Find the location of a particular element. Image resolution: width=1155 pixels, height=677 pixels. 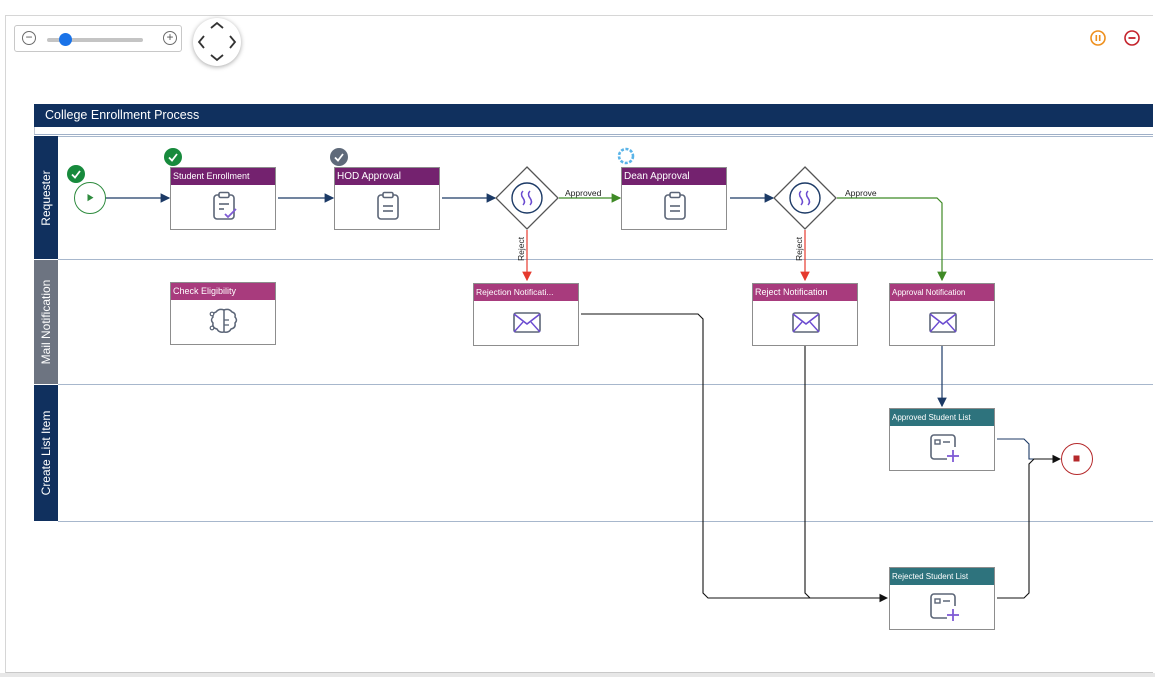

task-label: Student Enrollment is located at coordinates (223, 176).